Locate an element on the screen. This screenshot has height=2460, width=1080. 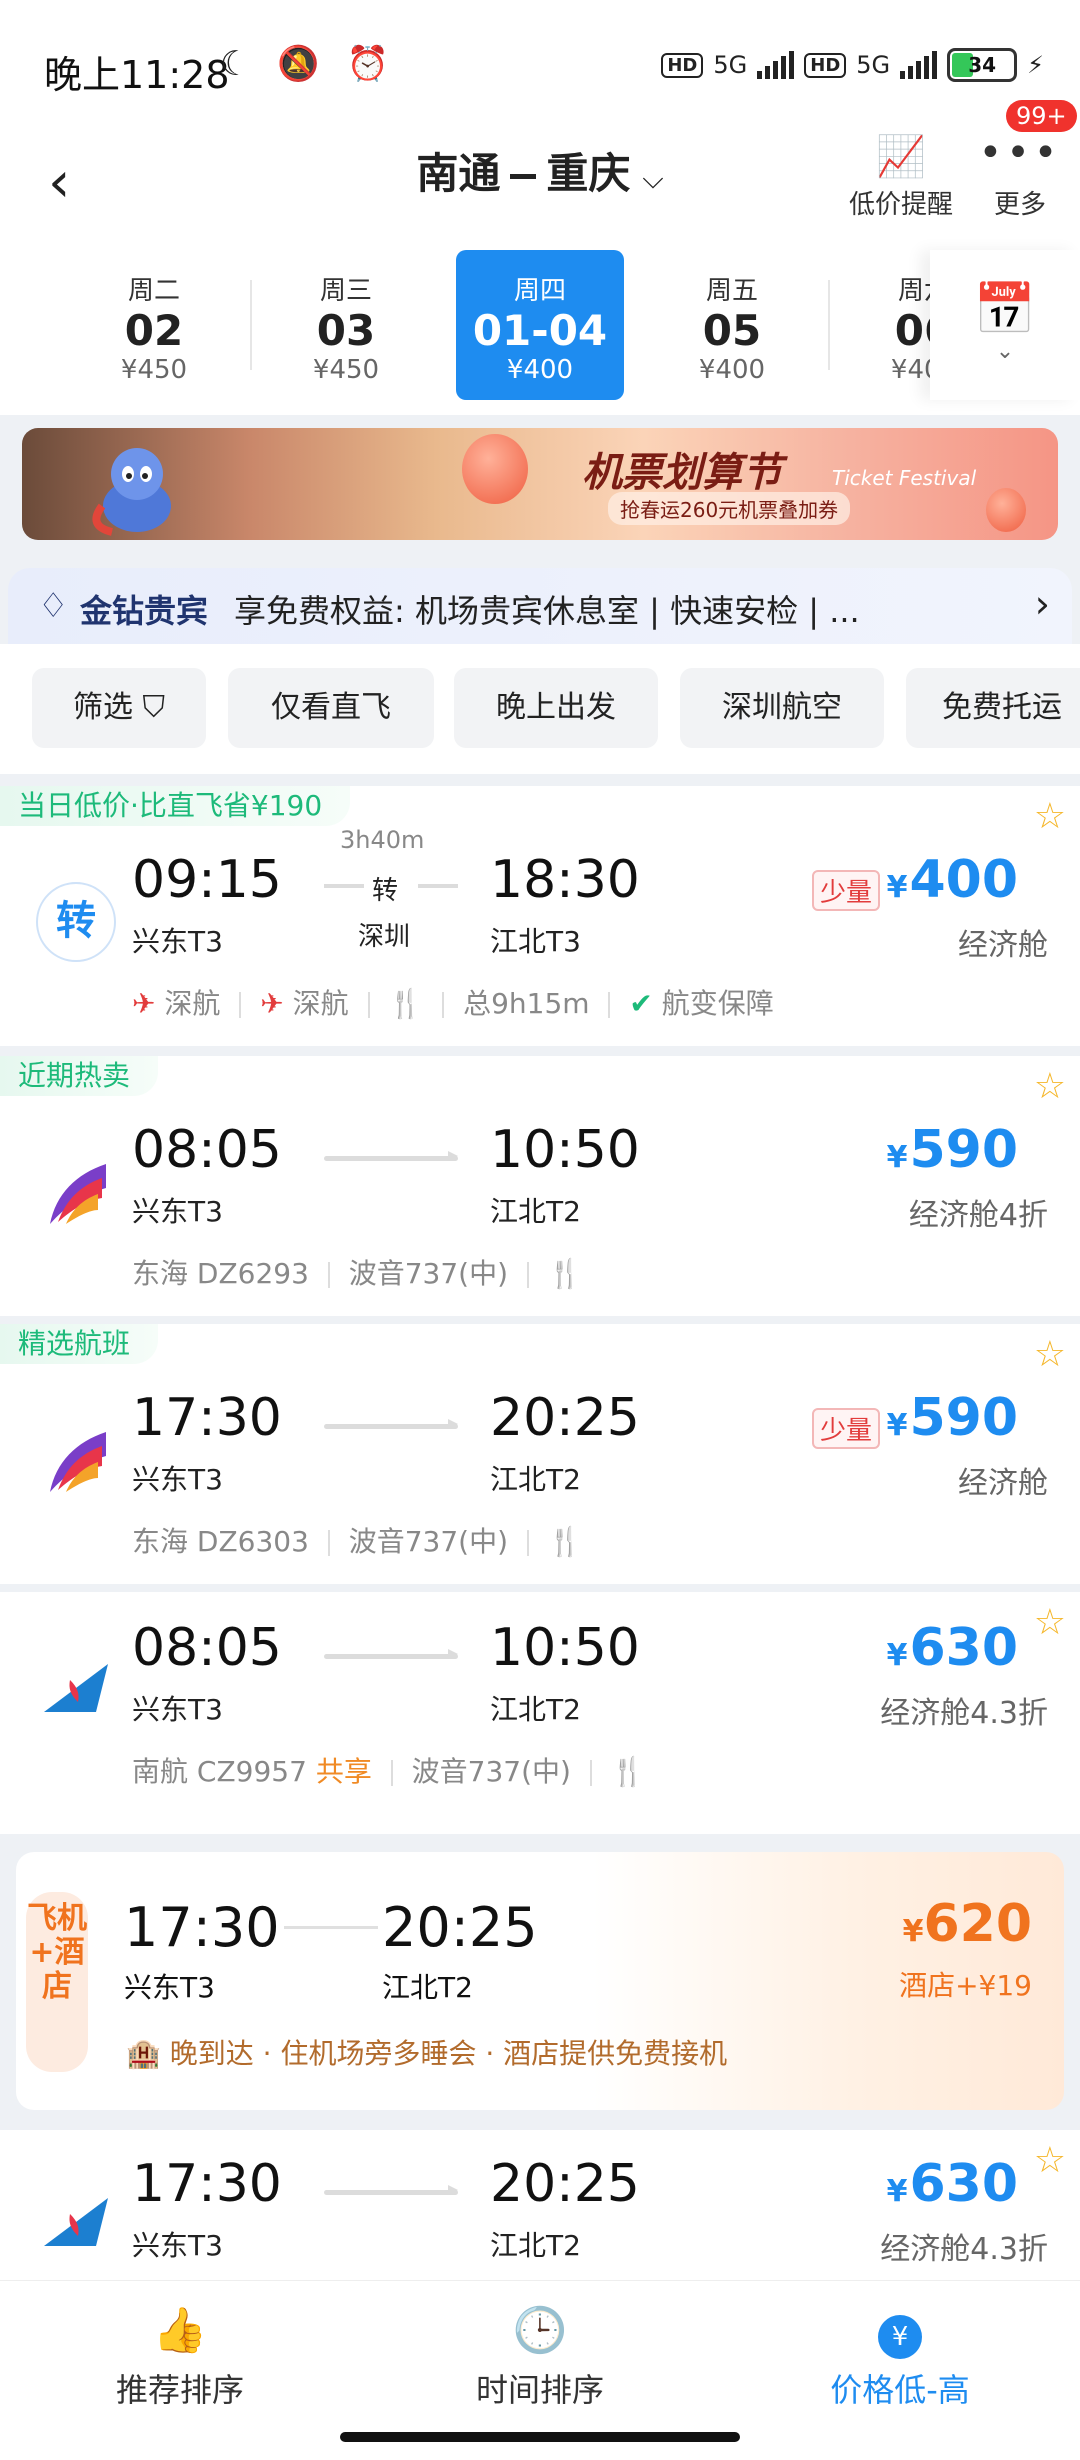
aircraft-type: 波音737(中) is located at coordinates (428, 1273).